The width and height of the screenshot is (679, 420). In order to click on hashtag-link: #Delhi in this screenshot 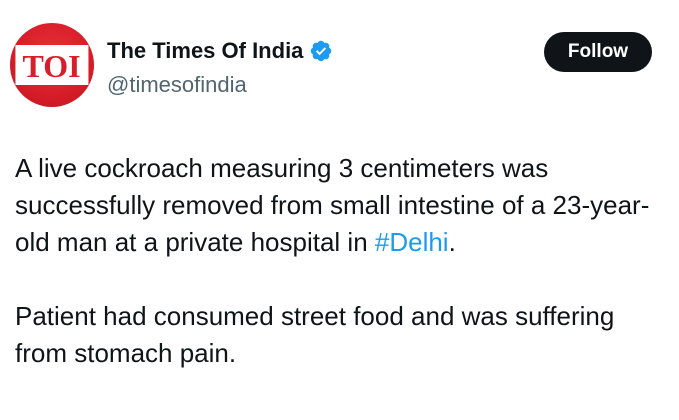, I will do `click(412, 242)`.